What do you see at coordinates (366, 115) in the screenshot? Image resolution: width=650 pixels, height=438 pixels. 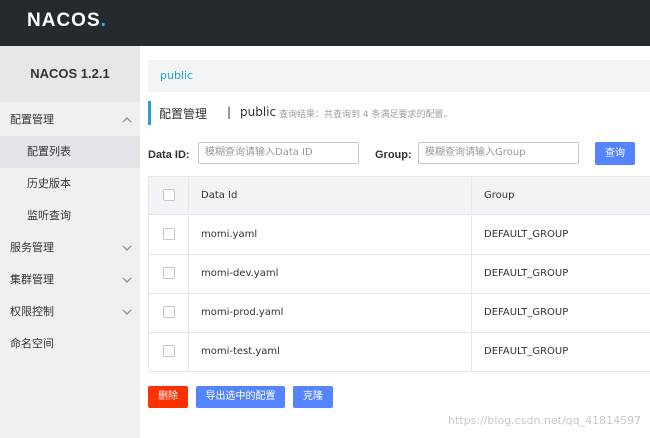 I see `result-summary: 查询结果：共查询到 4 条满足要求的配置。` at bounding box center [366, 115].